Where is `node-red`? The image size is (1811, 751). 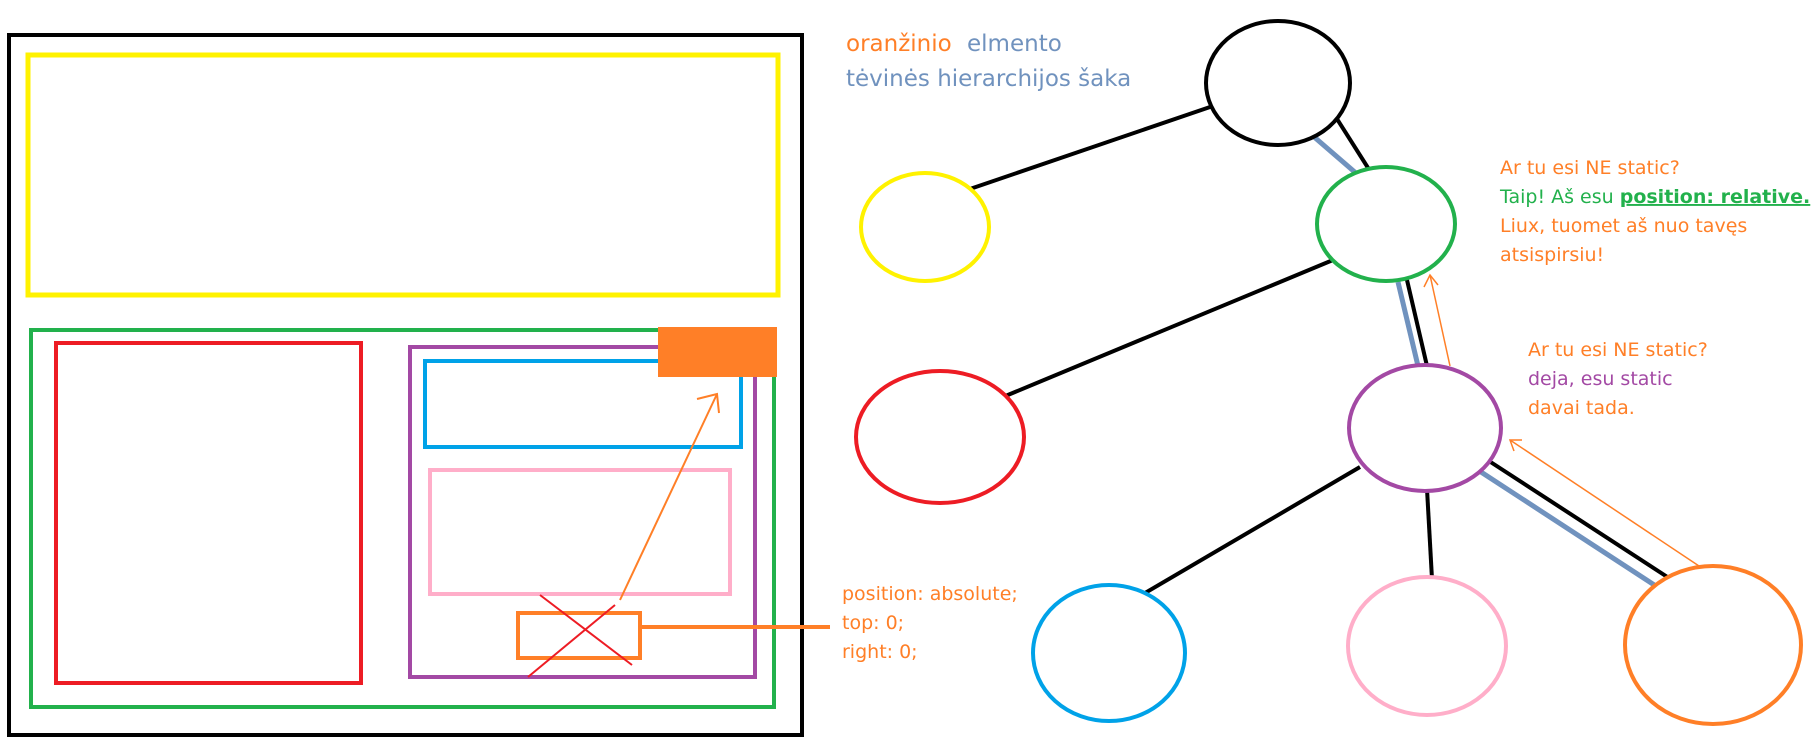 node-red is located at coordinates (940, 437).